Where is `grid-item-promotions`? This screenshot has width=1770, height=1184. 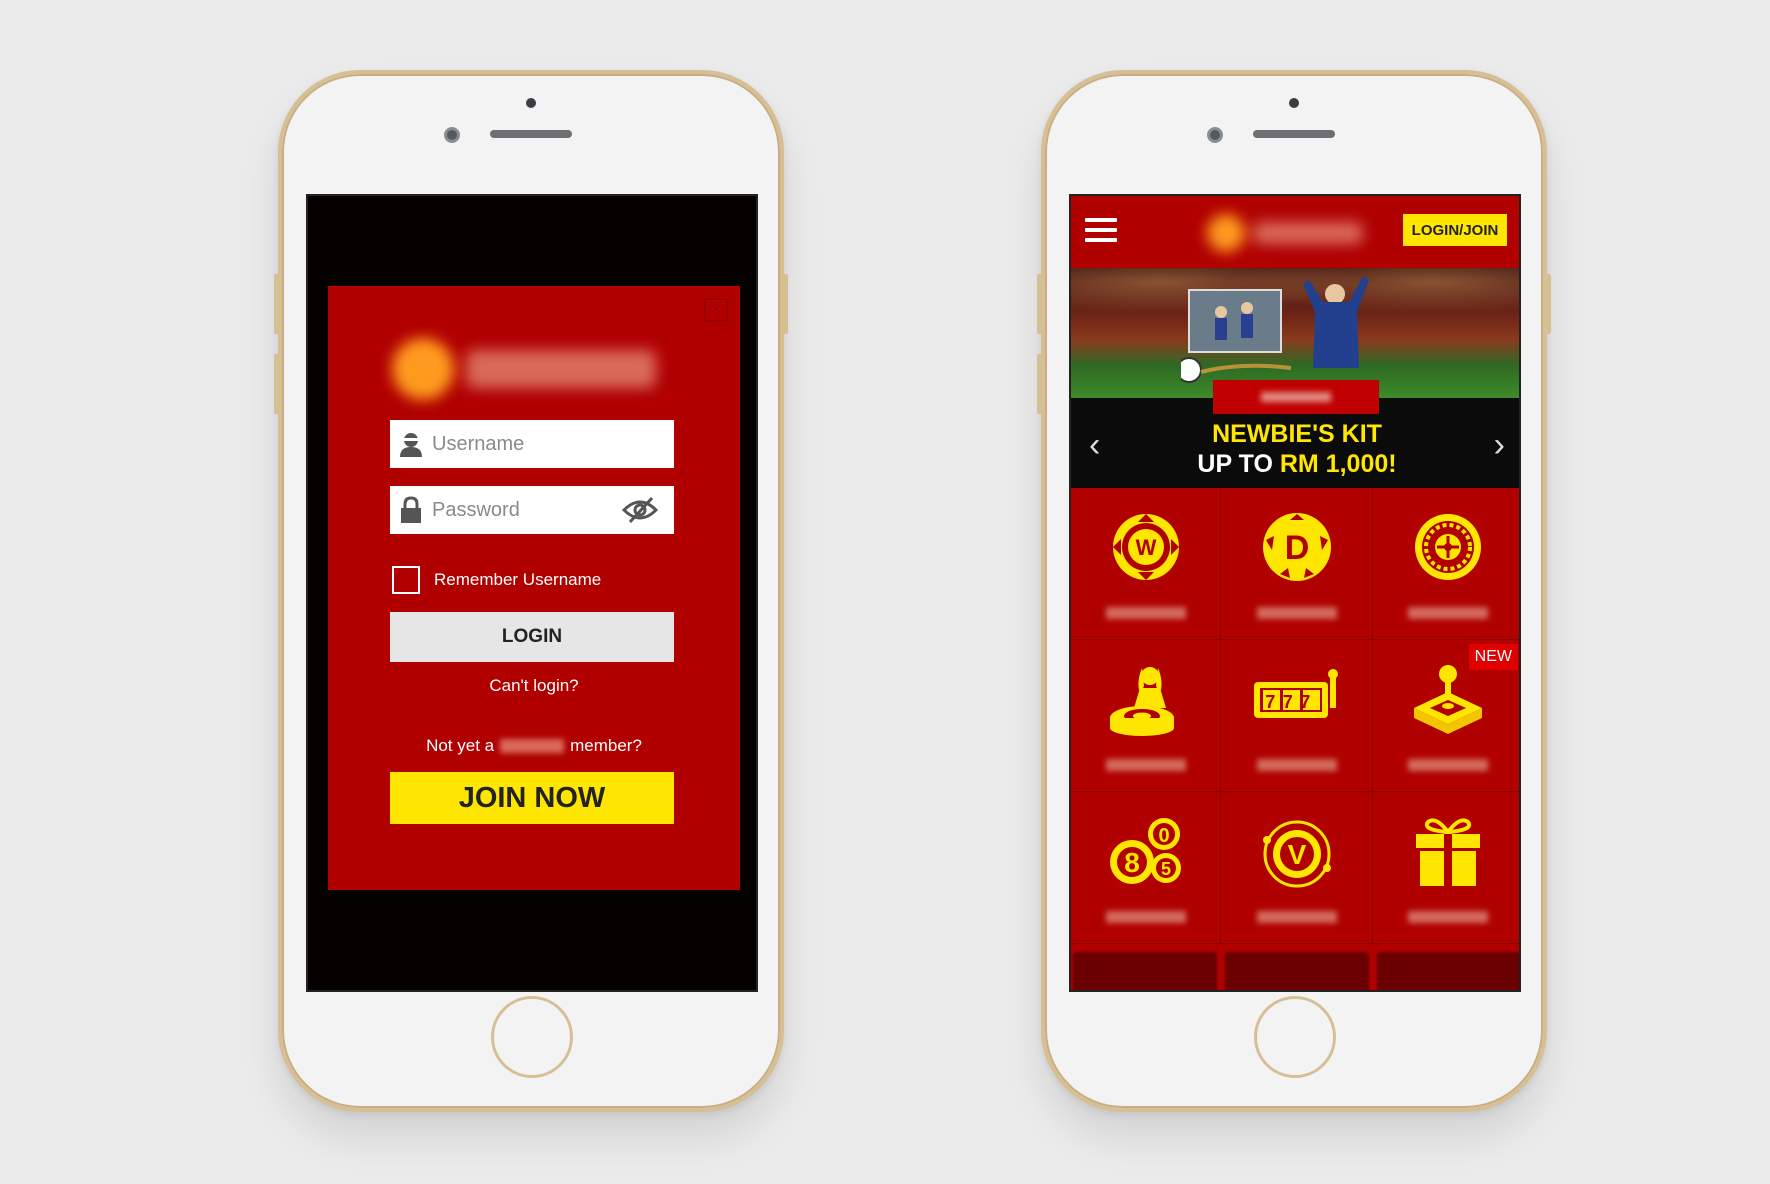 grid-item-promotions is located at coordinates (1446, 868).